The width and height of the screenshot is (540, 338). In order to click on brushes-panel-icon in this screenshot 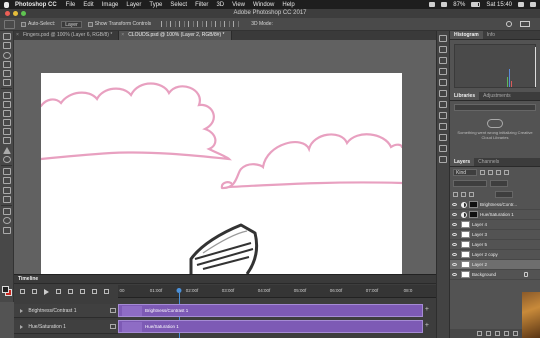, I will do `click(443, 71)`.